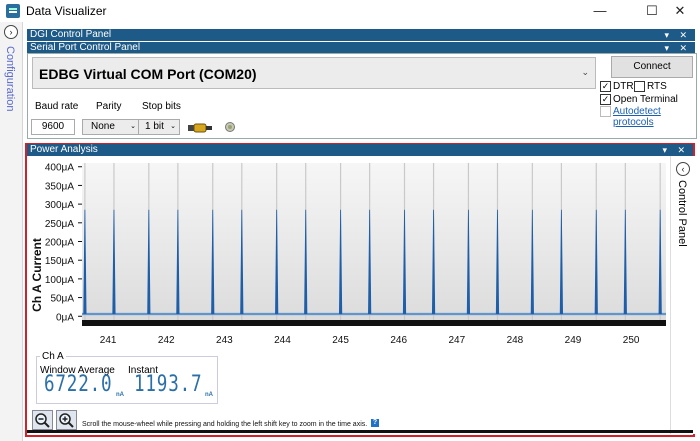 The height and width of the screenshot is (441, 700). I want to click on parity-label: Parity, so click(109, 106).